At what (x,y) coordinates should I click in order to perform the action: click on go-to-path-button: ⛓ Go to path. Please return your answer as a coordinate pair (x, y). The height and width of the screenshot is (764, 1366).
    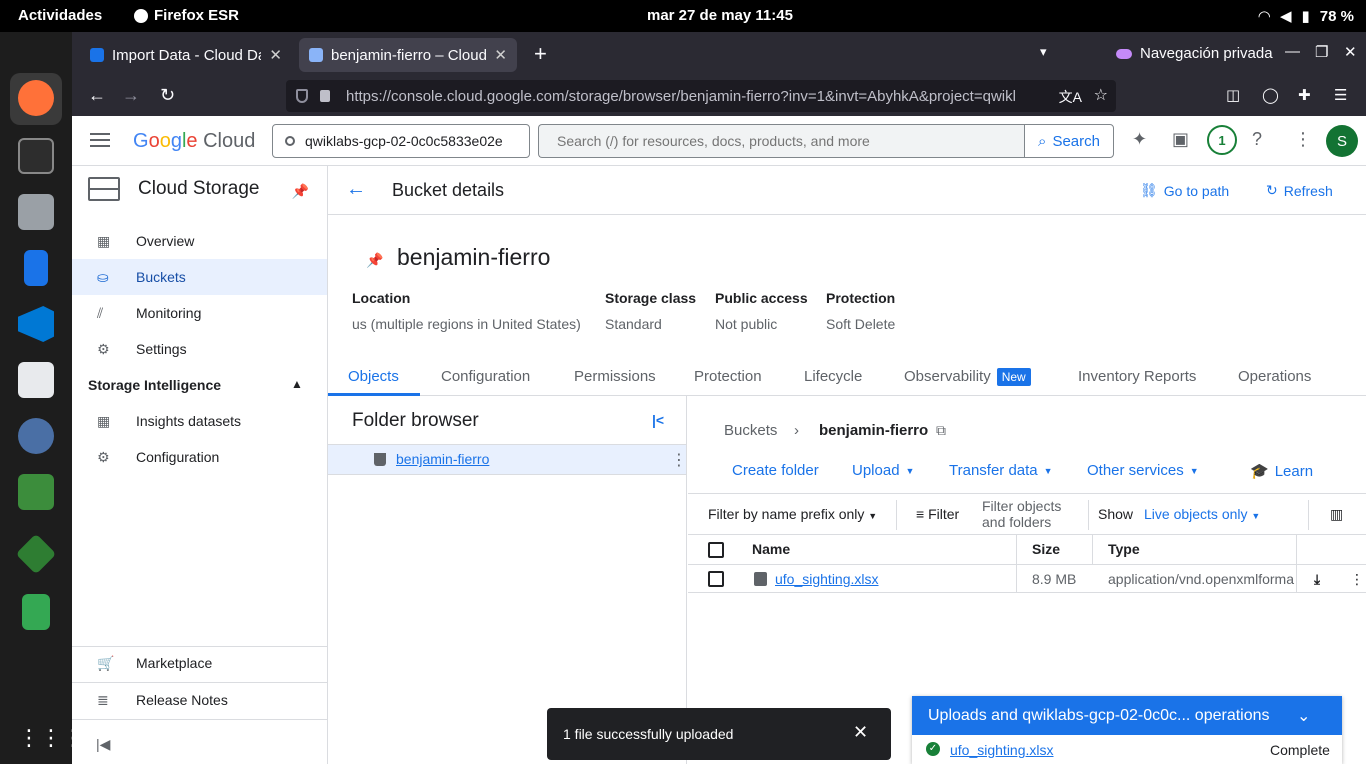
    Looking at the image, I should click on (1184, 190).